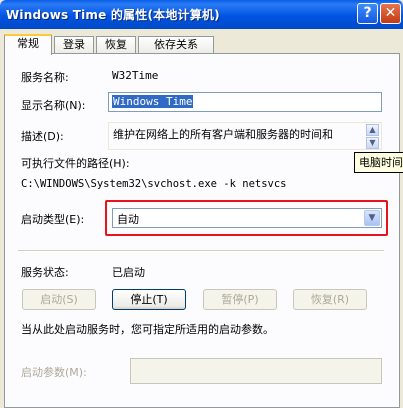 The width and height of the screenshot is (403, 408). I want to click on resume-button: 恢复(R), so click(330, 299).